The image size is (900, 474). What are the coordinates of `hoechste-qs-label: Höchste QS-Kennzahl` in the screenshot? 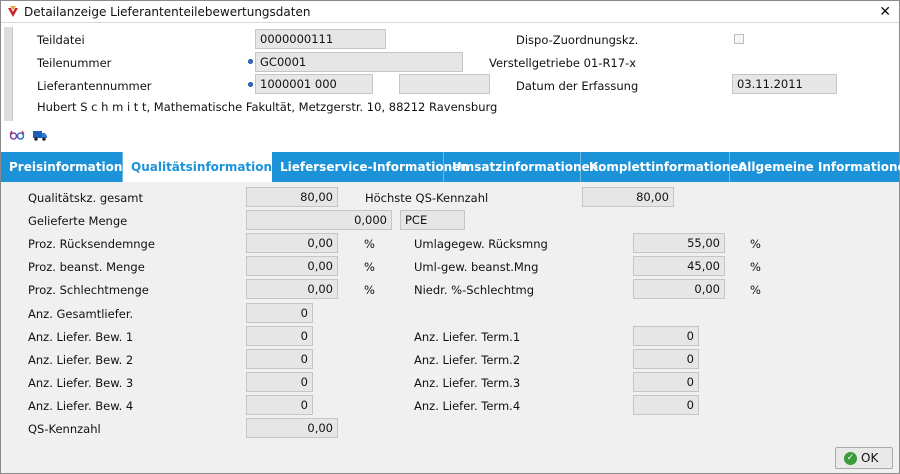 It's located at (427, 198).